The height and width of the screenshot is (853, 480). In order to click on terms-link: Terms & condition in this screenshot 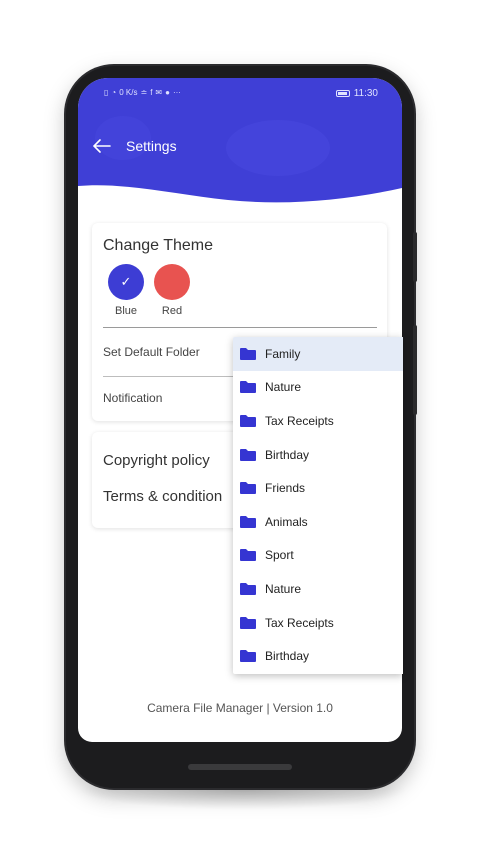, I will do `click(162, 496)`.